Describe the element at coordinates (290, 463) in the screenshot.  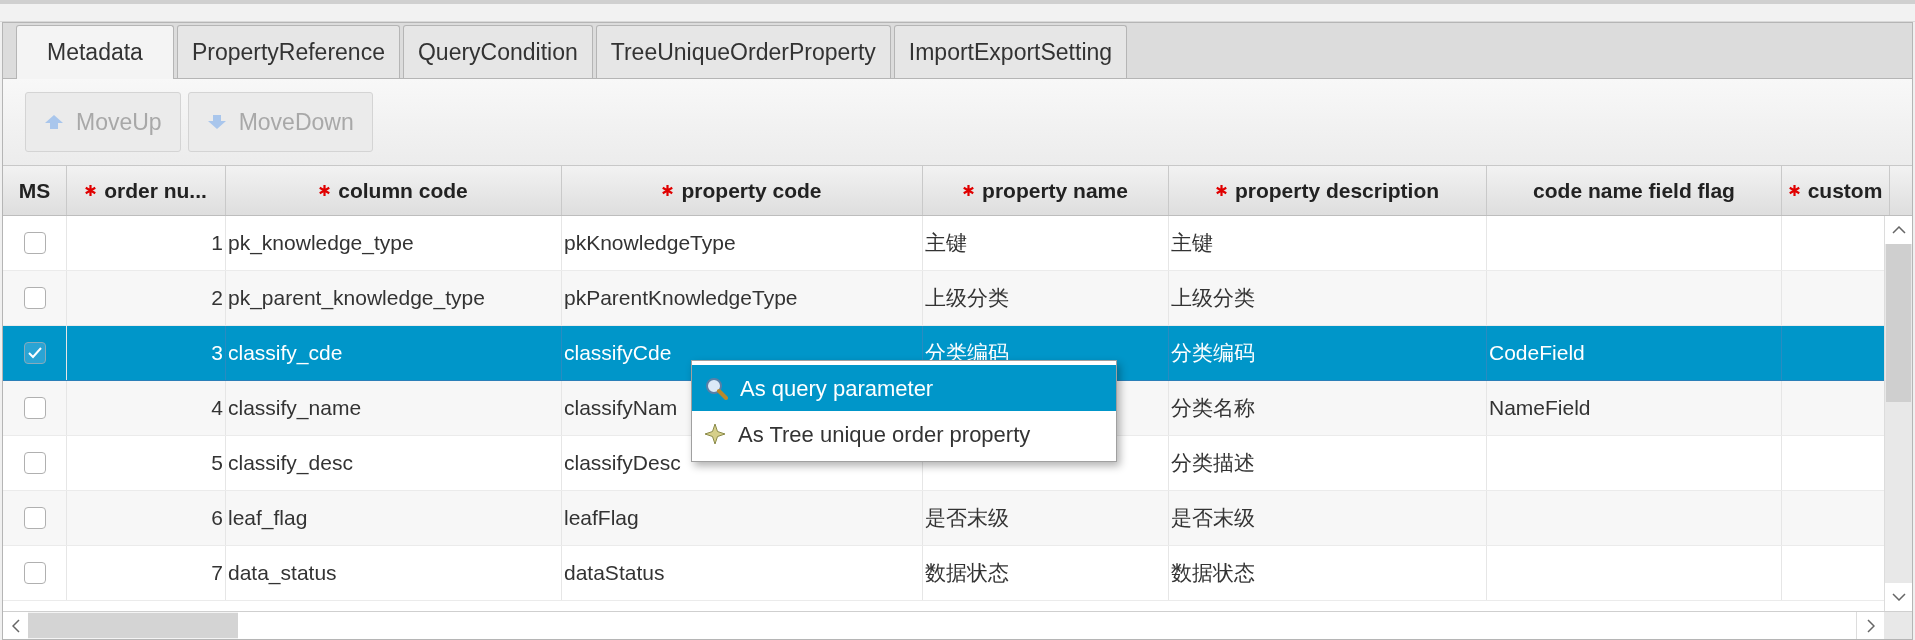
I see `table-cell-text: classify_desc` at that location.